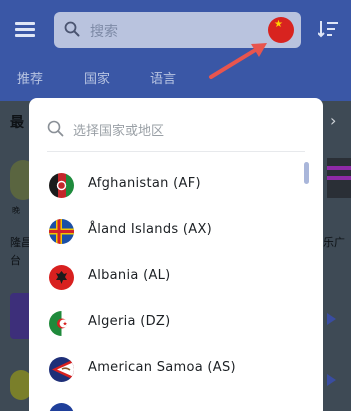  What do you see at coordinates (163, 77) in the screenshot?
I see `tab-language: 语言` at bounding box center [163, 77].